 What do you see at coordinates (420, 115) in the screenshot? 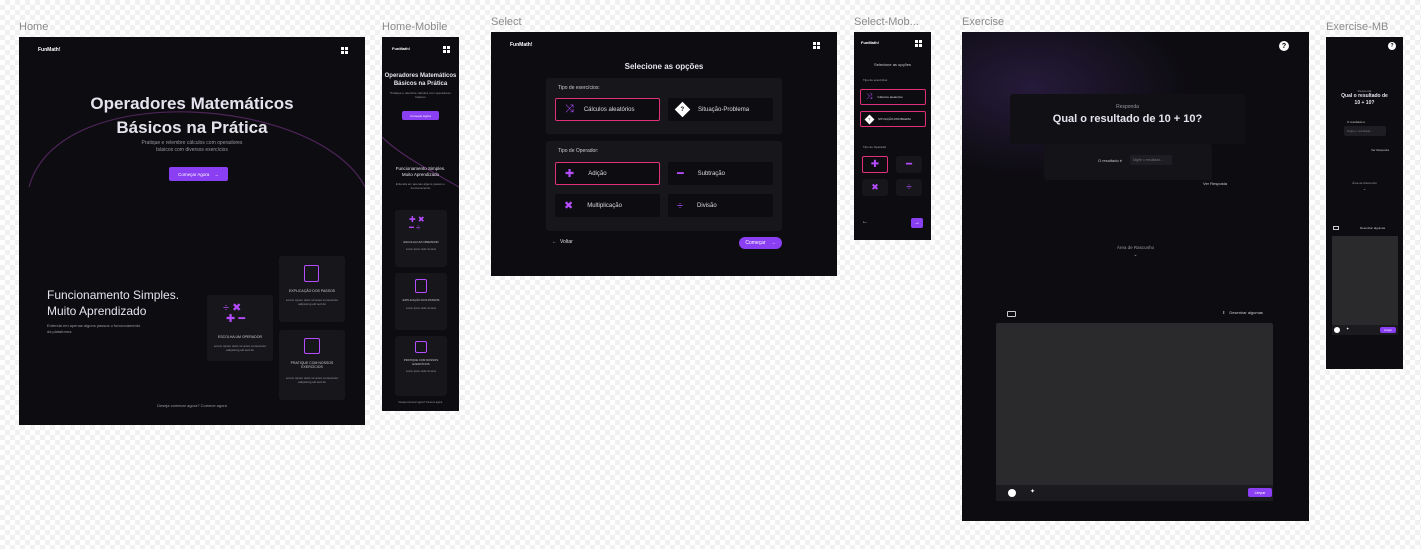
I see `start-now-button: Começar Agora` at bounding box center [420, 115].